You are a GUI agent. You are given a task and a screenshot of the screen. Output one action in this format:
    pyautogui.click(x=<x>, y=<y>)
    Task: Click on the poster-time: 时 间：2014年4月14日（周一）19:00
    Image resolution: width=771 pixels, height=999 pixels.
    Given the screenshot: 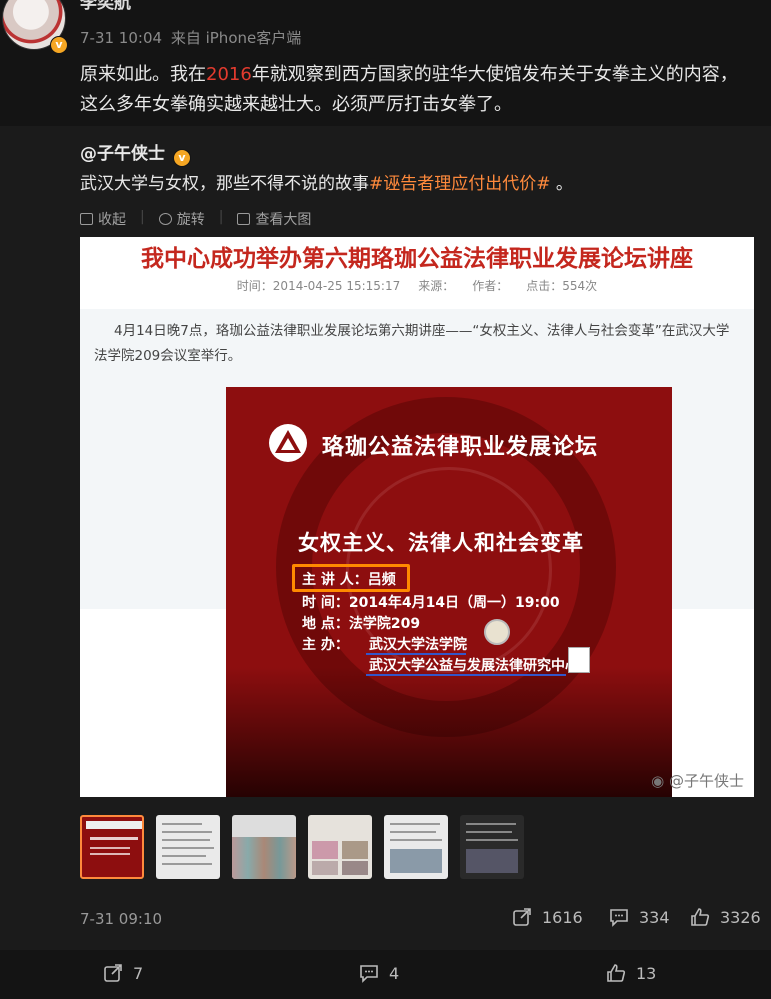 What is the action you would take?
    pyautogui.click(x=431, y=603)
    